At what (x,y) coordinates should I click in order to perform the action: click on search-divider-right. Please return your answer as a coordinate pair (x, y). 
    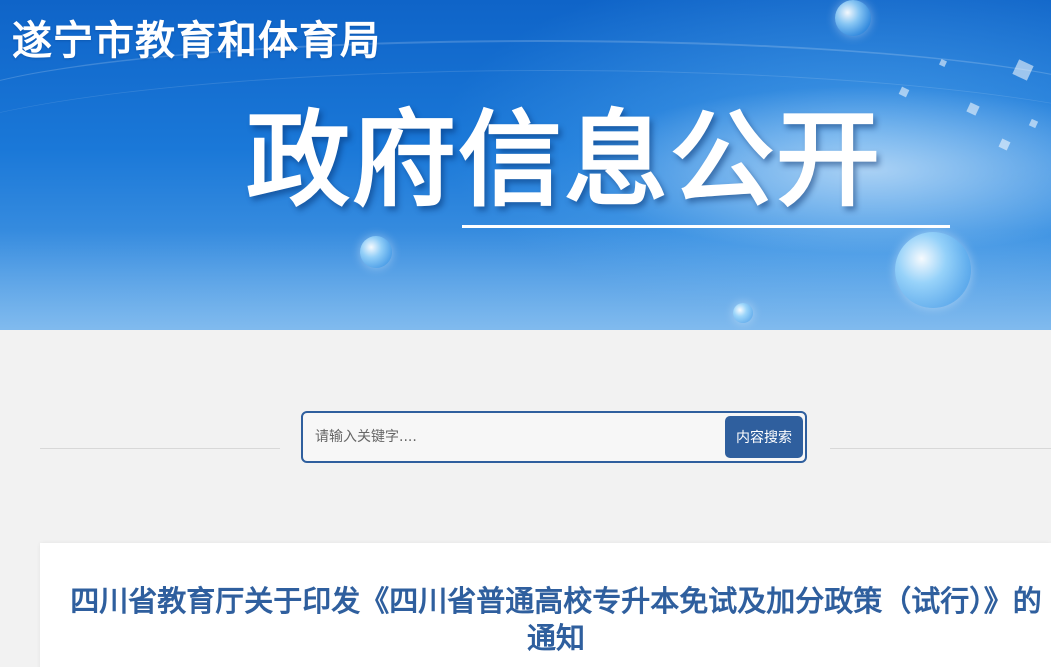
    Looking at the image, I should click on (940, 448).